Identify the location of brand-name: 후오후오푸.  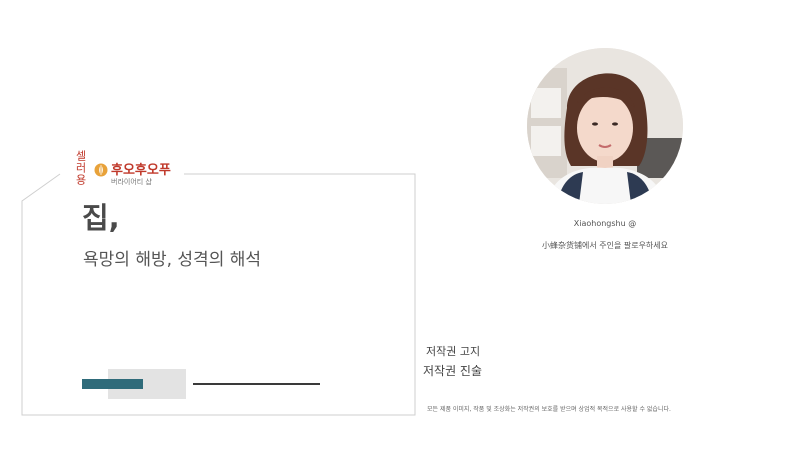
(141, 170).